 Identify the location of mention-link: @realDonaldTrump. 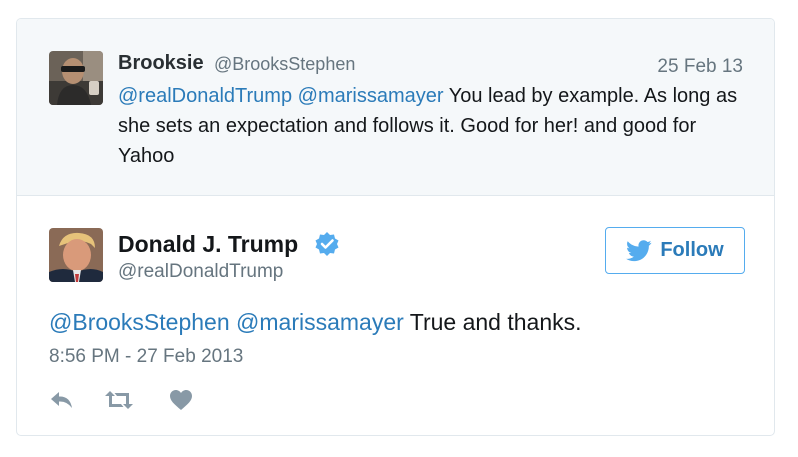
(205, 96).